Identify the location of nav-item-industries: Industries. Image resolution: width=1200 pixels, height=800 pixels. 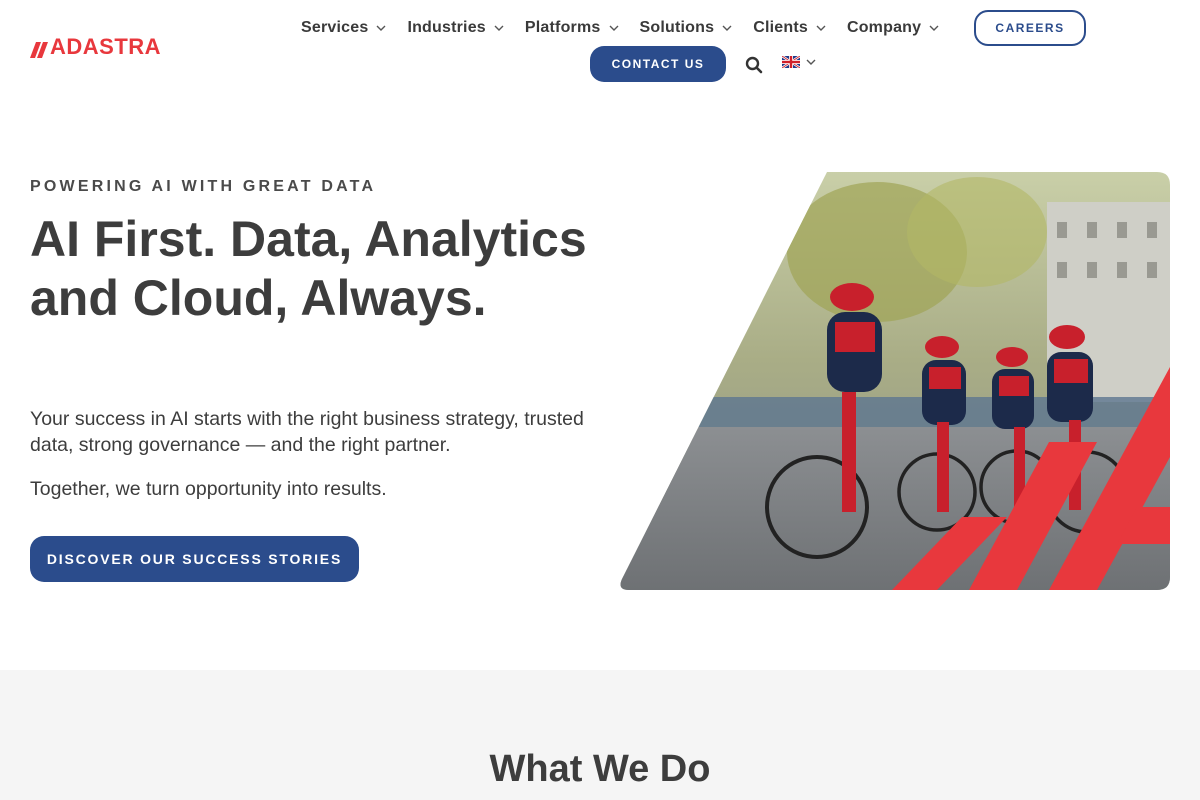
(455, 28).